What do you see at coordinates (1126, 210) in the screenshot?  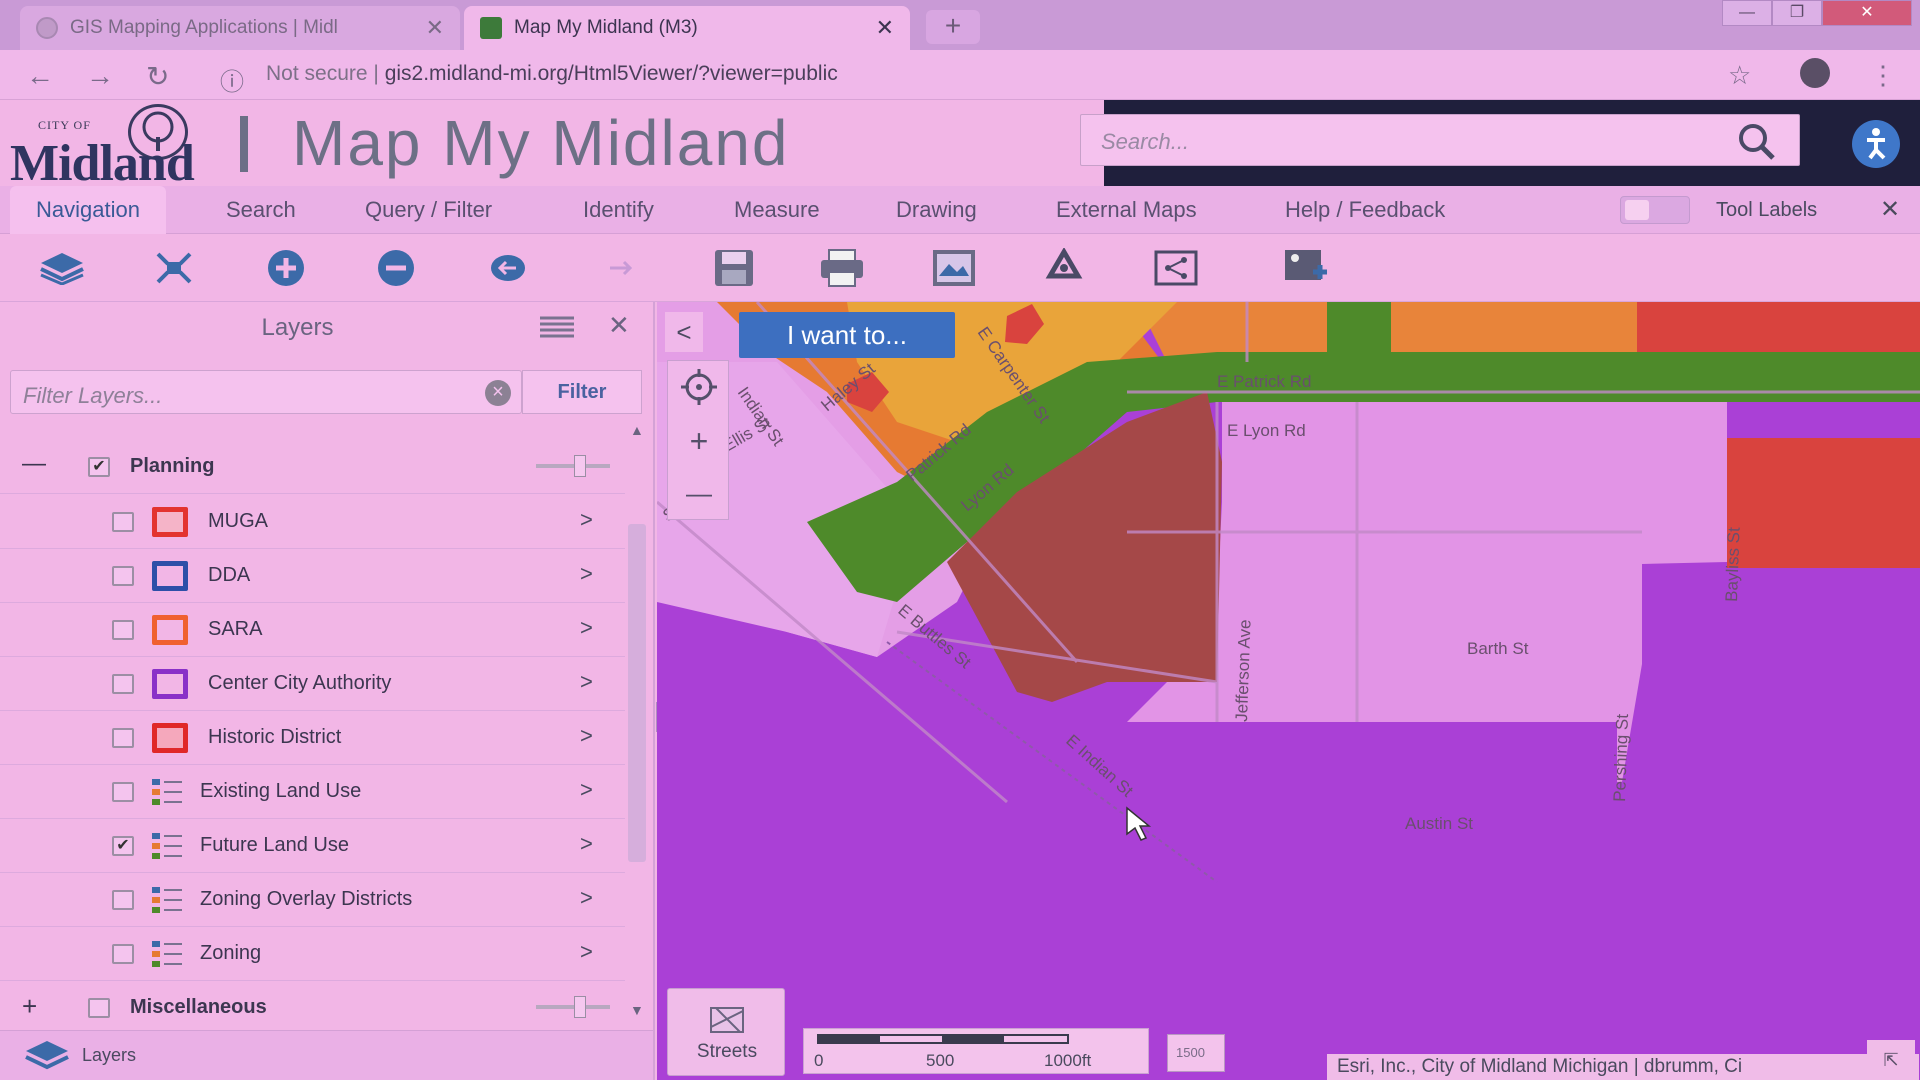 I see `tab-external-maps: External Maps` at bounding box center [1126, 210].